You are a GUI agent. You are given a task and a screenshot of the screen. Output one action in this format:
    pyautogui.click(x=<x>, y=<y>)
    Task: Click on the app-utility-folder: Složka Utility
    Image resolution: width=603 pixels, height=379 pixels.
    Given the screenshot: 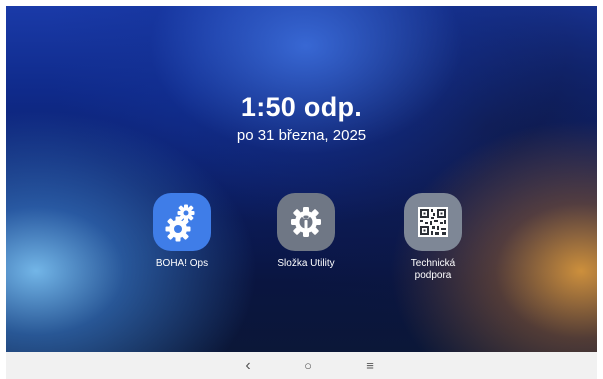 What is the action you would take?
    pyautogui.click(x=306, y=231)
    